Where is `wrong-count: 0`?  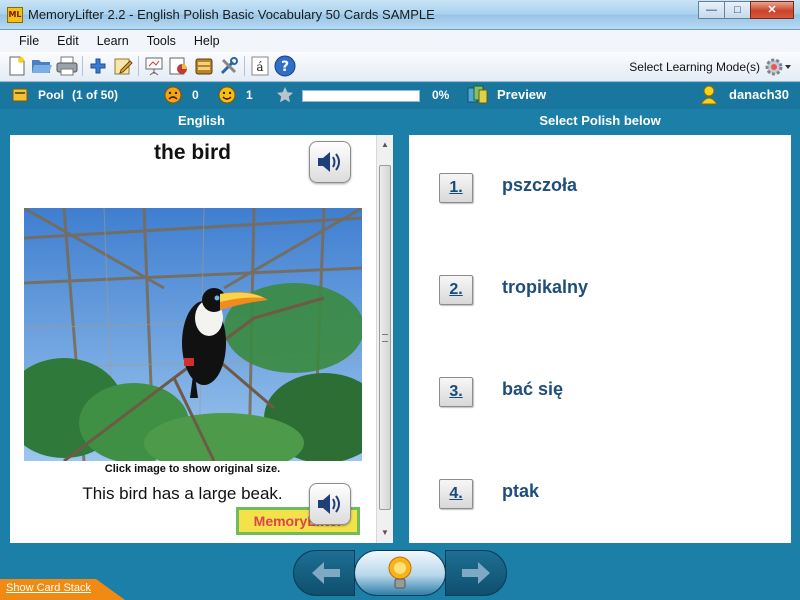 wrong-count: 0 is located at coordinates (195, 95).